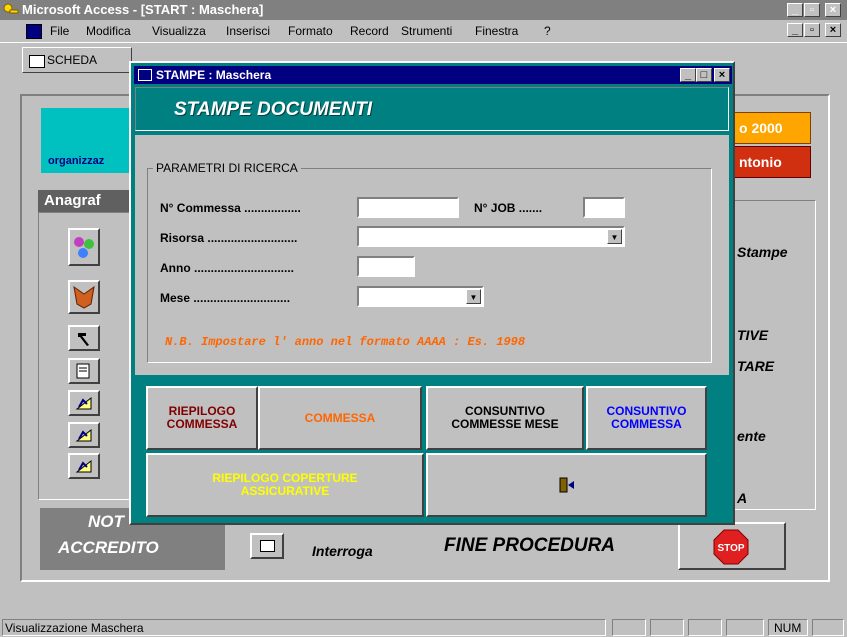 This screenshot has height=637, width=847. Describe the element at coordinates (285, 485) in the screenshot. I see `riepilogo-coperture-button: RIEPILOGO COPERTURE ASSICURATIVE` at that location.